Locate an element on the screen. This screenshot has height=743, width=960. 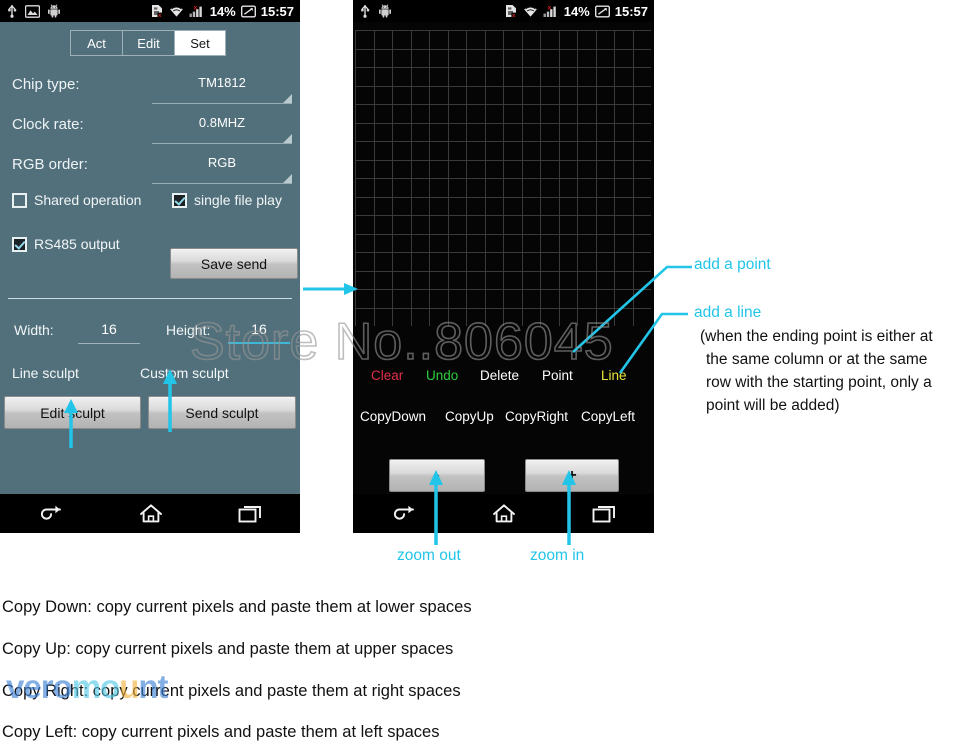
input-underline is located at coordinates (109, 343).